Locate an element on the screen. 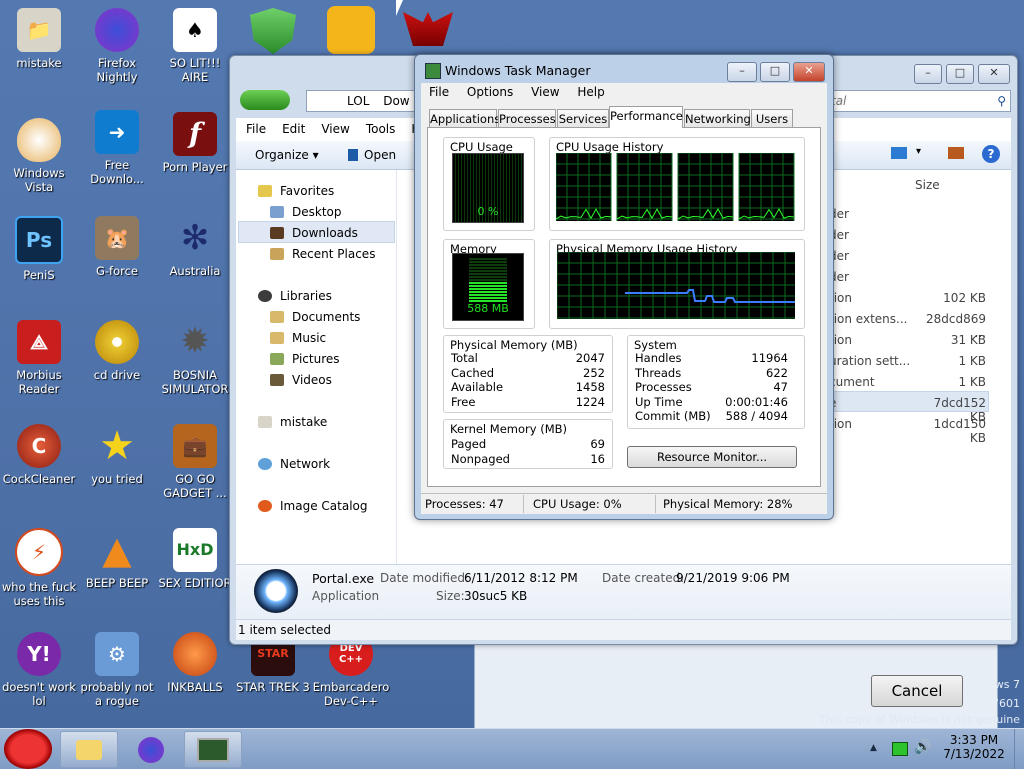  kv-row: Commit (MB) 588 / 4094 is located at coordinates (711, 416).